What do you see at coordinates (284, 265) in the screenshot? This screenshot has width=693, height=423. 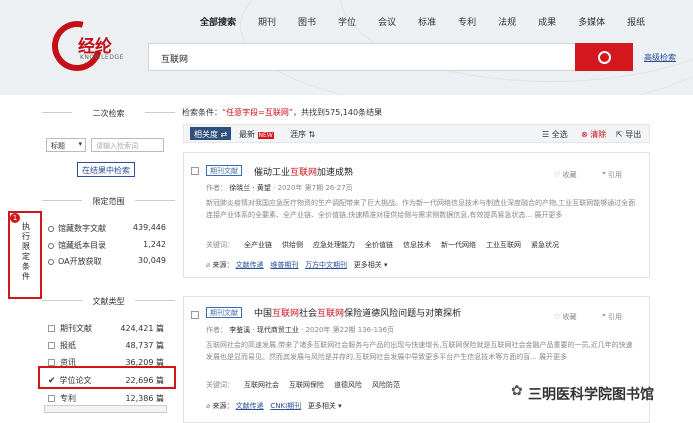 I see `source-link: 维普期刊` at bounding box center [284, 265].